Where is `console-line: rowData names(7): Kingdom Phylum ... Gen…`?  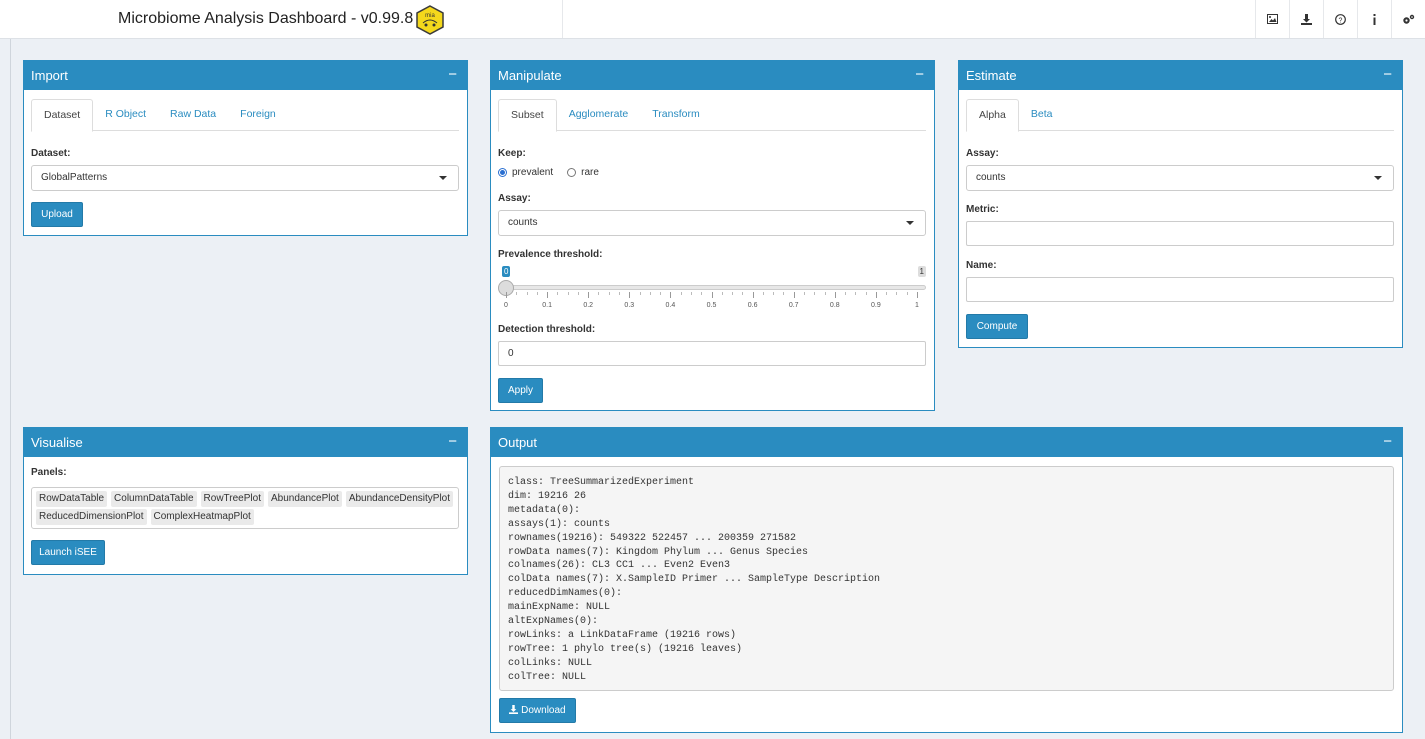
console-line: rowData names(7): Kingdom Phylum ... Gen… is located at coordinates (658, 552).